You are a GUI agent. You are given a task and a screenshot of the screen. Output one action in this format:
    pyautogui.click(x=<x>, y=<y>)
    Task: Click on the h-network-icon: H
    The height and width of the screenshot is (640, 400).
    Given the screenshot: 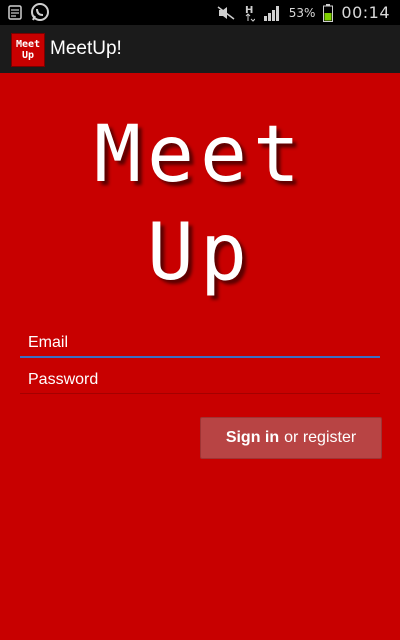 What is the action you would take?
    pyautogui.click(x=249, y=13)
    